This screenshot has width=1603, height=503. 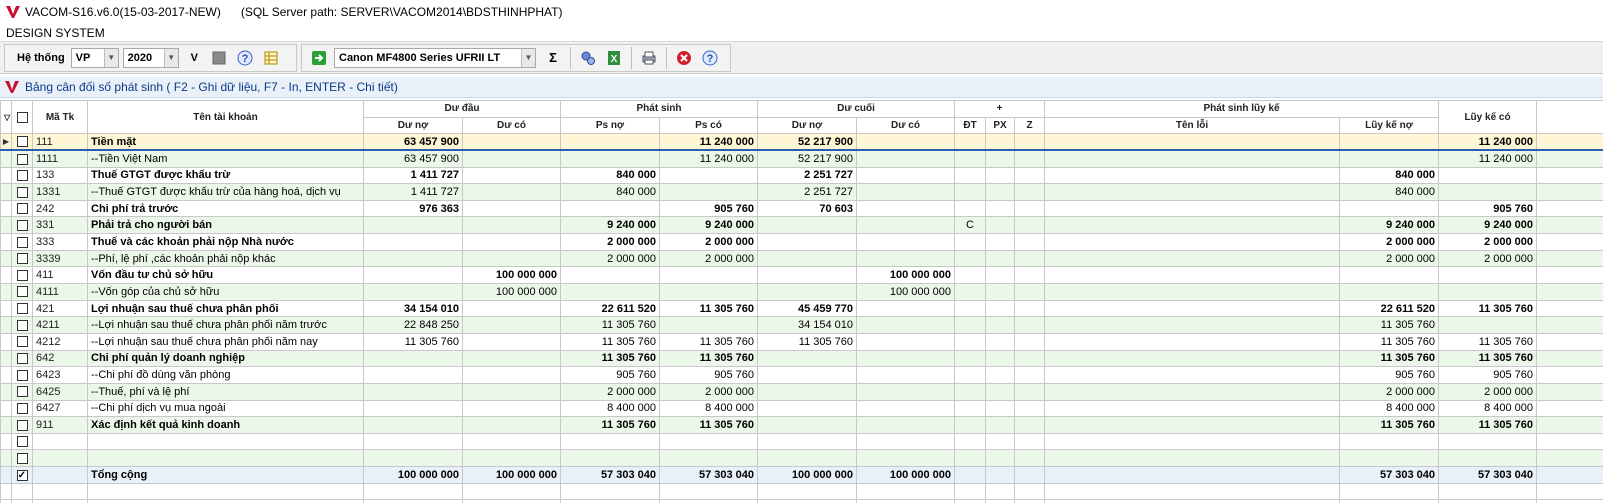 What do you see at coordinates (60, 225) in the screenshot?
I see `cell-code: 331` at bounding box center [60, 225].